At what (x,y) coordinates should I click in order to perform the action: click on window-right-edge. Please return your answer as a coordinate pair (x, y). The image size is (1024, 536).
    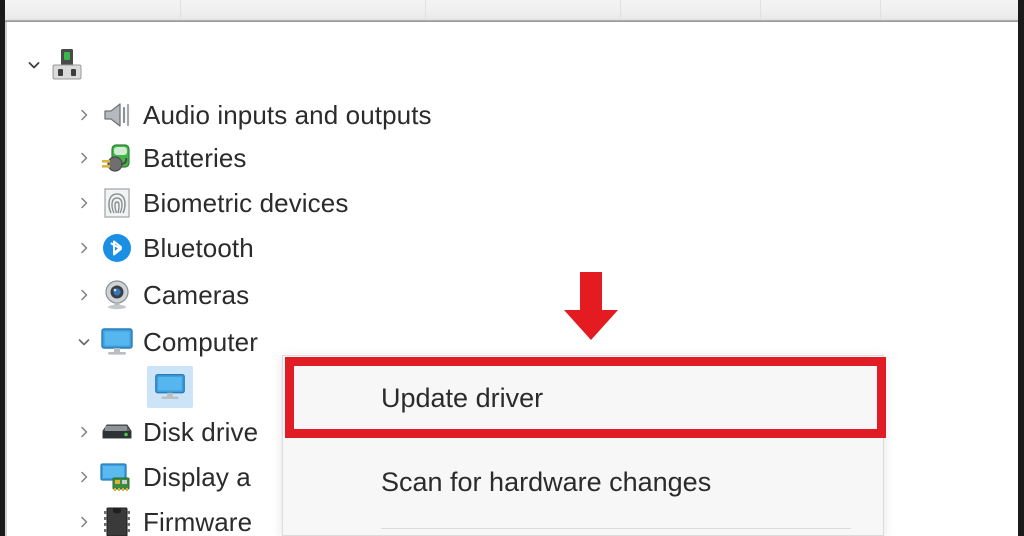
    Looking at the image, I should click on (1021, 268).